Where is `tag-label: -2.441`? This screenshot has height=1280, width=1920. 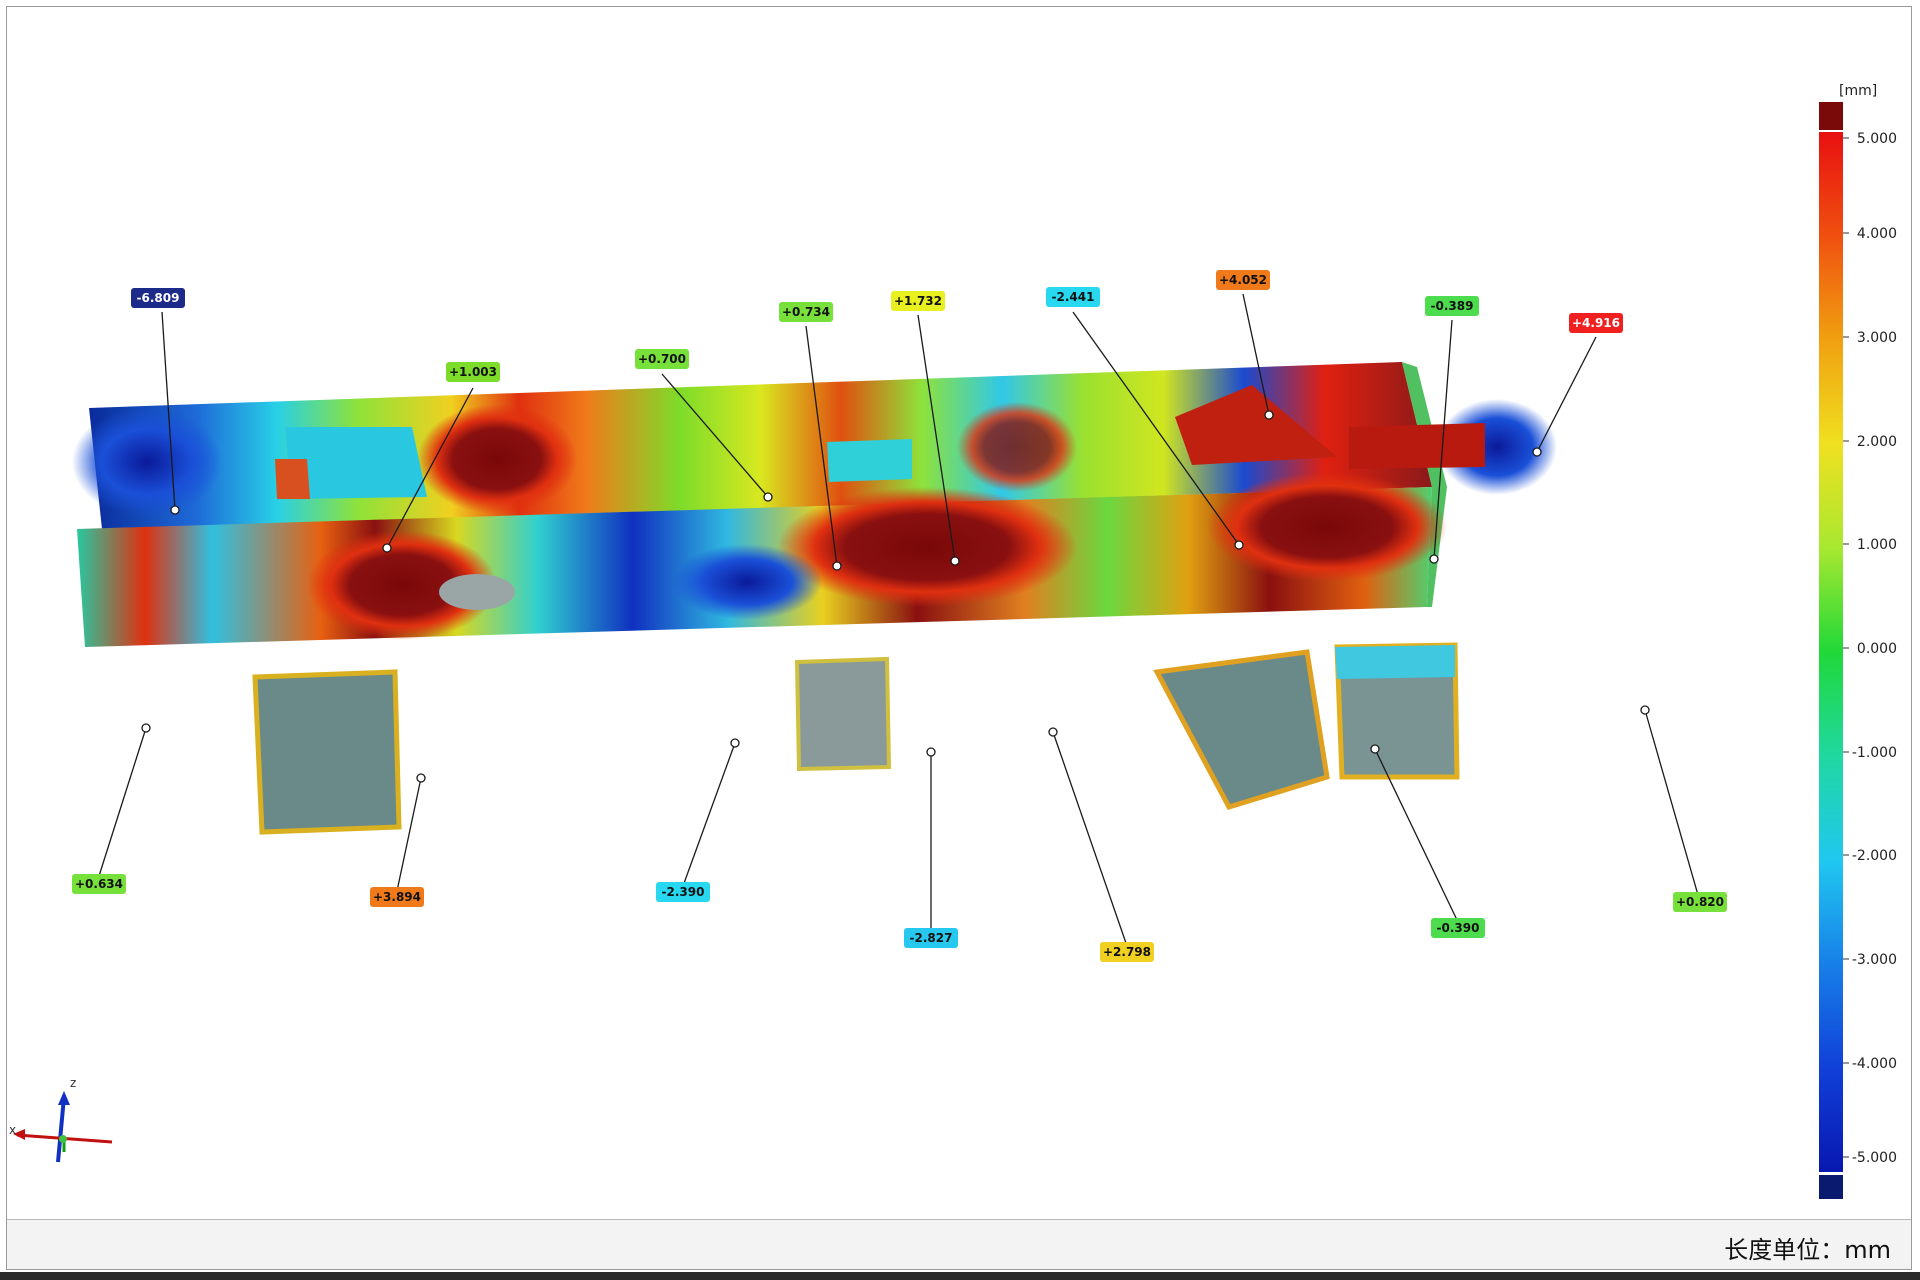 tag-label: -2.441 is located at coordinates (1073, 297).